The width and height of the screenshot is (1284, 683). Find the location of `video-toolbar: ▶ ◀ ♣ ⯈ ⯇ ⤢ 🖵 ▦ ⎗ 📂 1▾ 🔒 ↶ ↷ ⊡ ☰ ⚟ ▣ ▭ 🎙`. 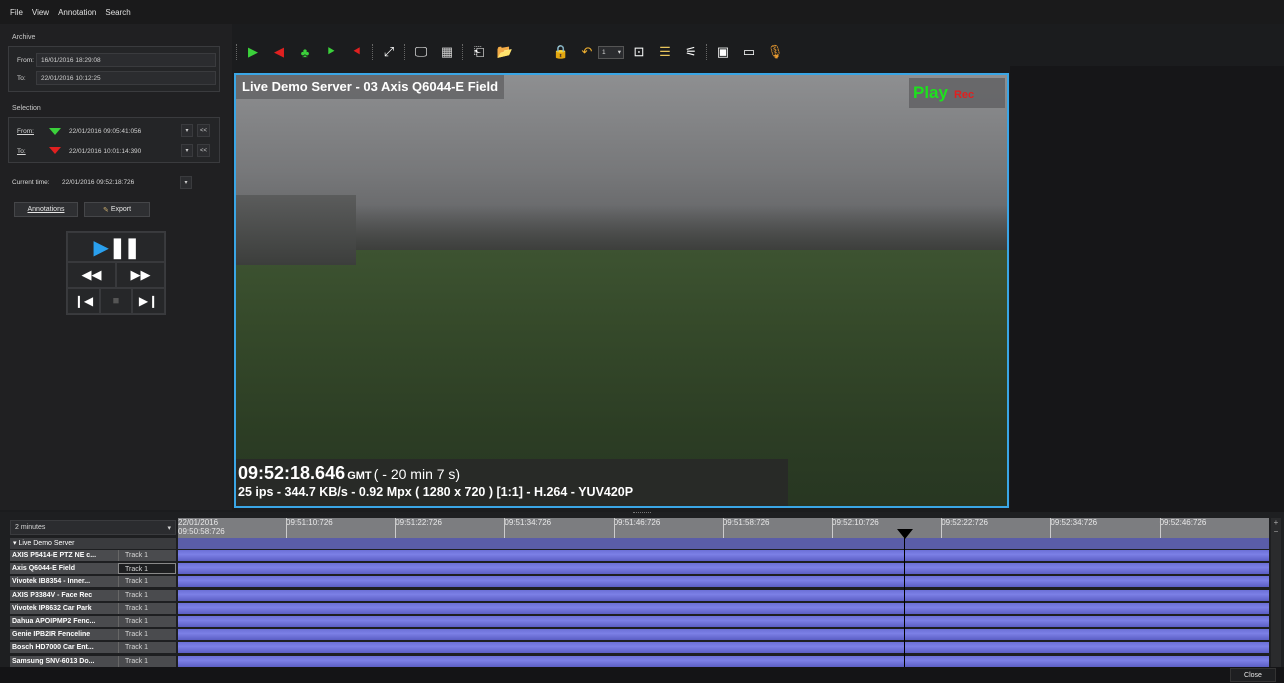

video-toolbar: ▶ ◀ ♣ ⯈ ⯇ ⤢ 🖵 ▦ ⎗ 📂 1▾ 🔒 ↶ ↷ ⊡ ☰ ⚟ ▣ ▭ 🎙 is located at coordinates (758, 52).